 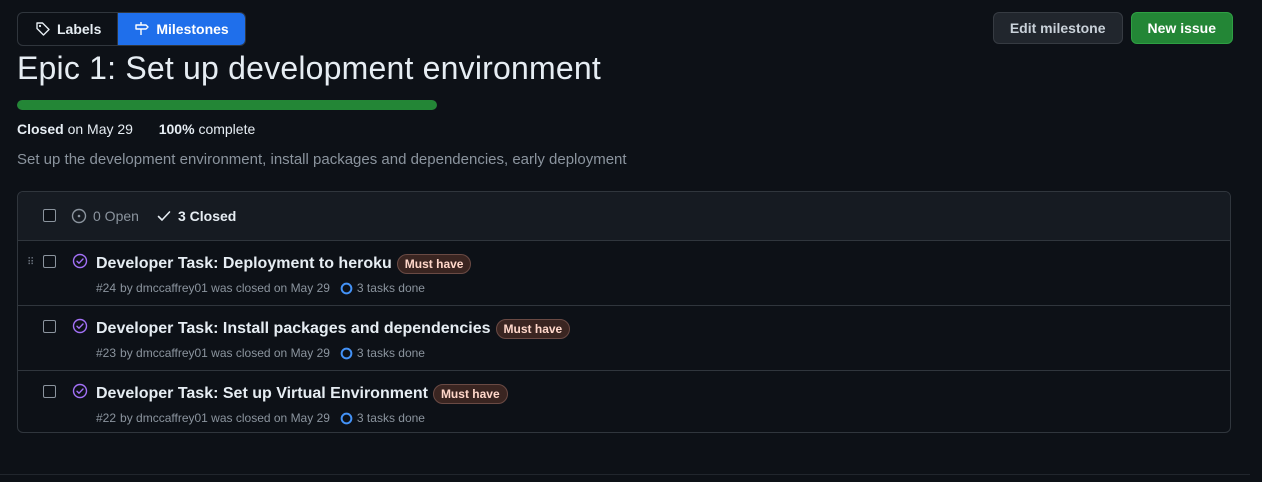 I want to click on closed-issues-count: 3 Closed, so click(x=207, y=216).